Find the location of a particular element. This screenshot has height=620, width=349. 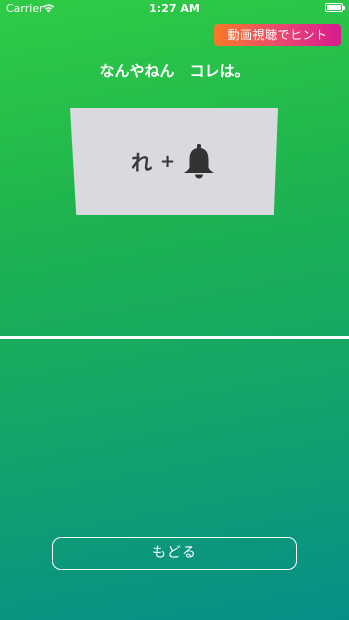

puzzle-content: れ + is located at coordinates (174, 161).